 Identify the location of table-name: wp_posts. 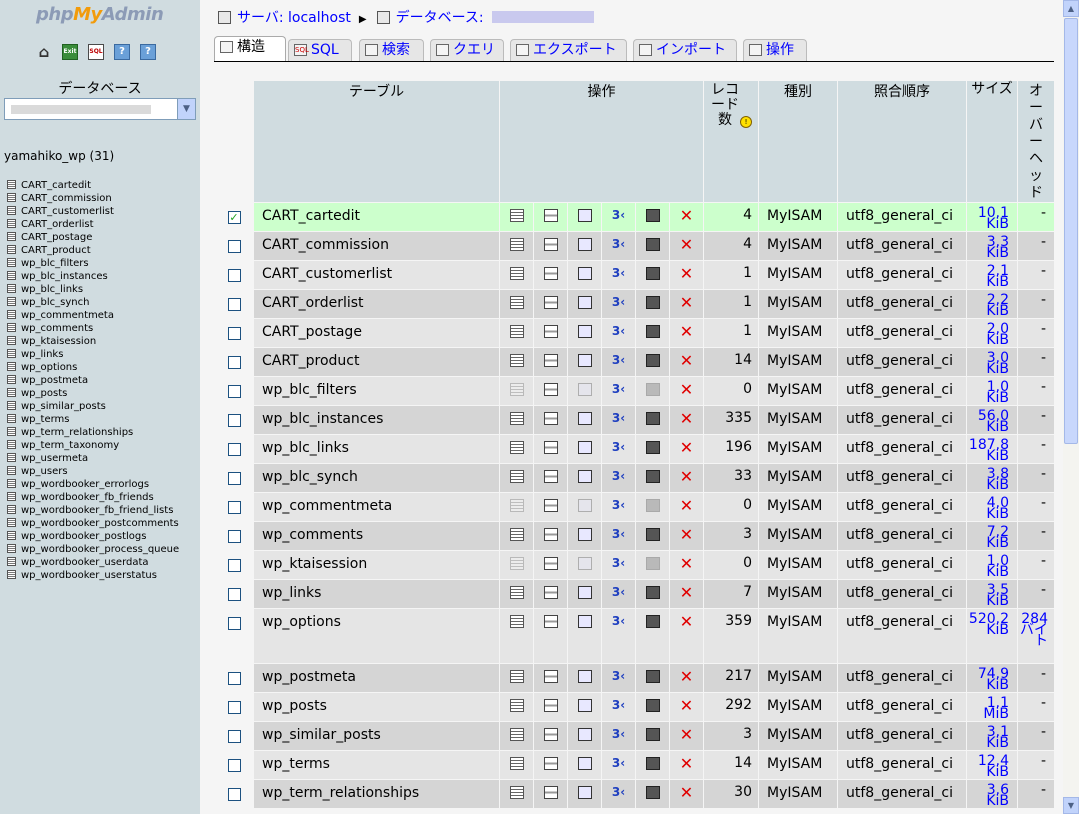
(376, 707).